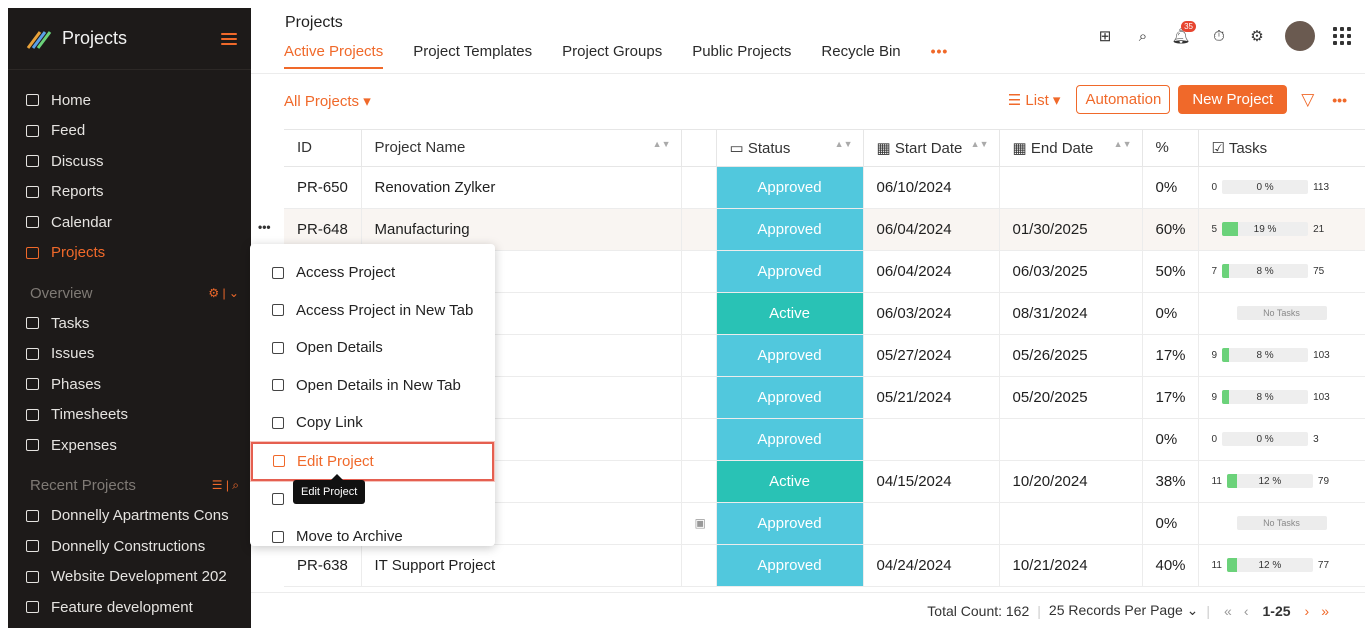 This screenshot has width=1365, height=628. I want to click on sidebar-item-overview0: Tasks, so click(129, 323).